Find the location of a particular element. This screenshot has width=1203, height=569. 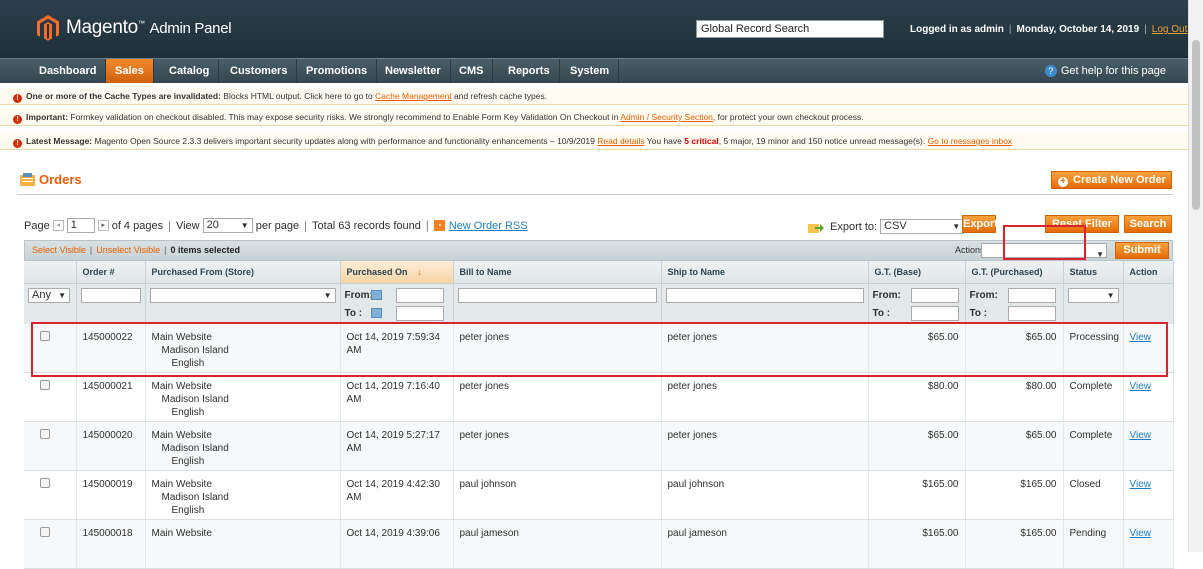

nav-reports: Reports is located at coordinates (529, 71).